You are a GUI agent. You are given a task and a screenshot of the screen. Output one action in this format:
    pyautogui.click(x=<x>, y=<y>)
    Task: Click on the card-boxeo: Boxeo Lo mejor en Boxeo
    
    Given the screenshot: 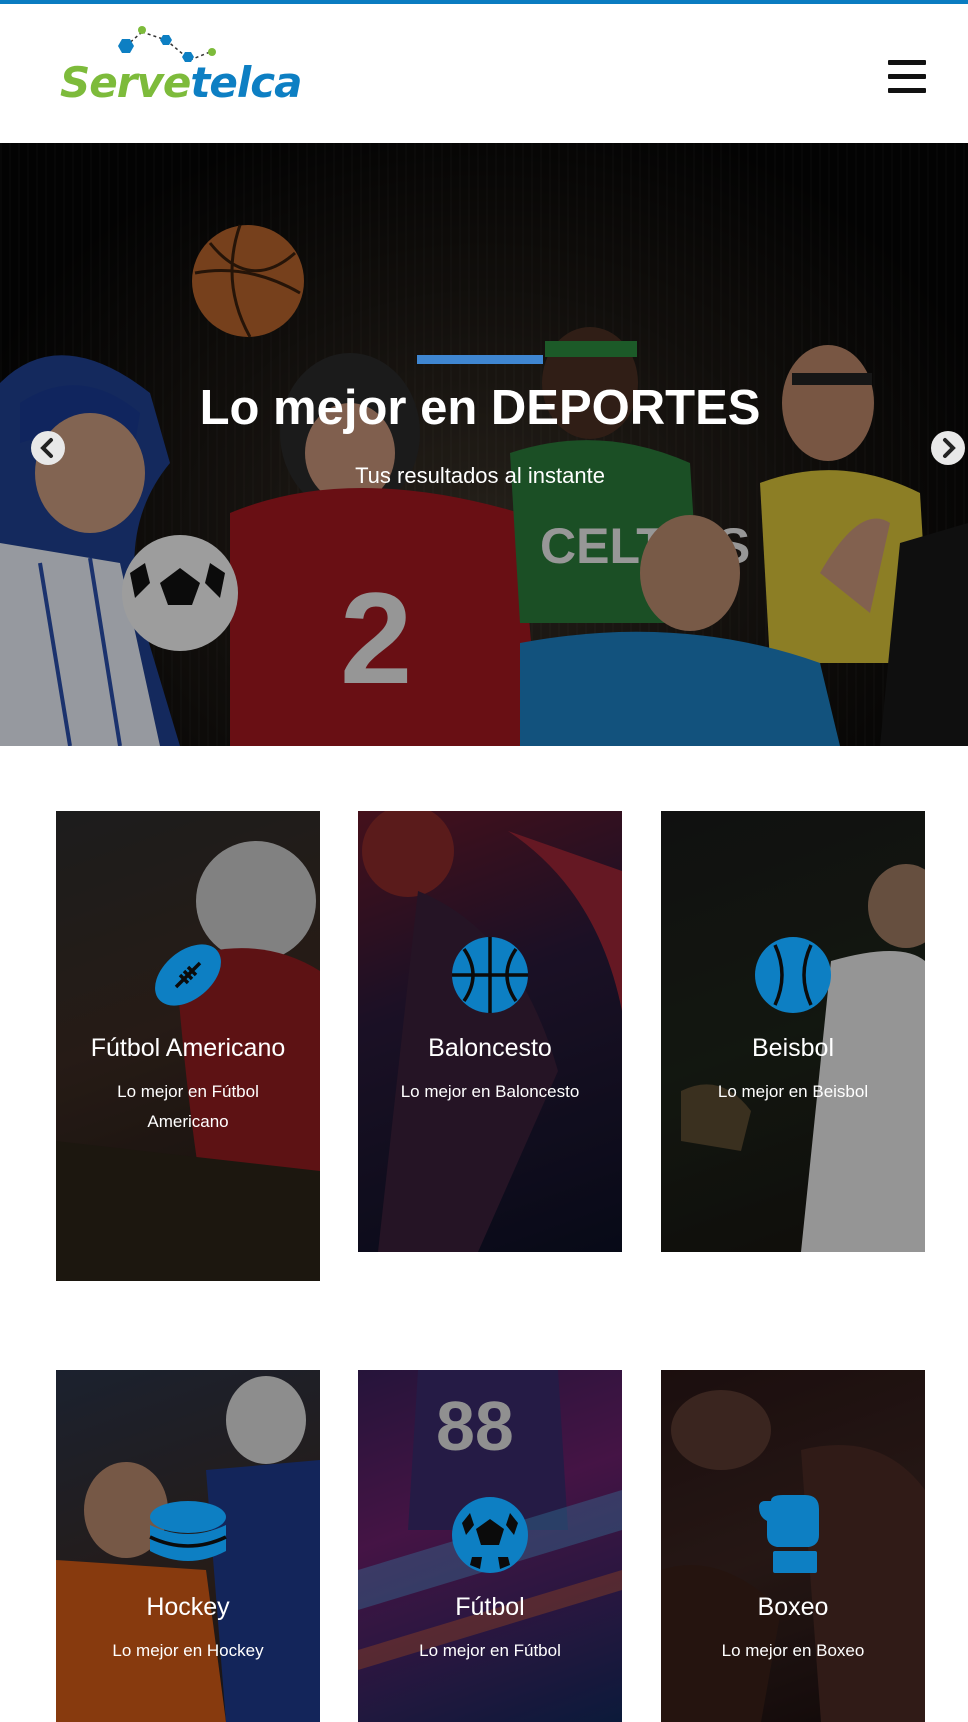 What is the action you would take?
    pyautogui.click(x=793, y=1546)
    